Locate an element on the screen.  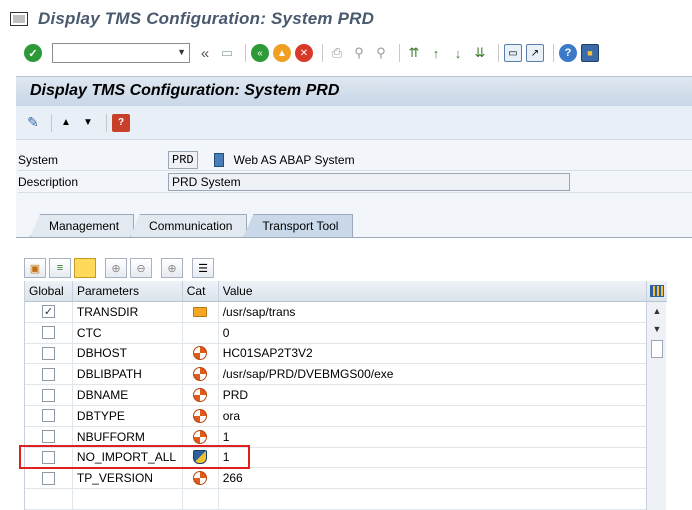
first-page-icon: ⇈ is located at coordinates (414, 53).